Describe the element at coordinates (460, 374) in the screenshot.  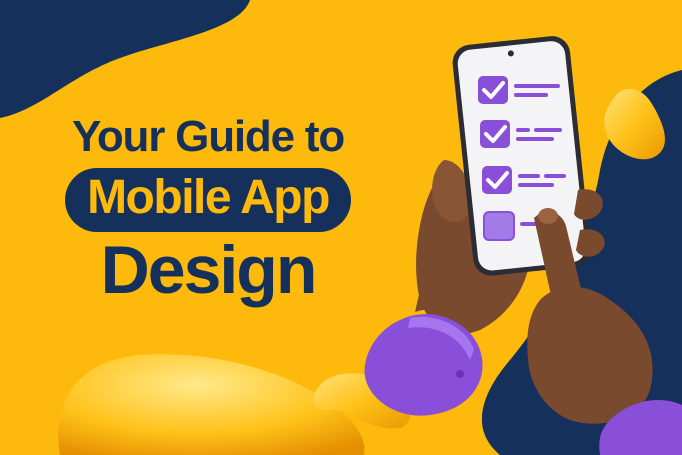
I see `cuff-button-icon` at that location.